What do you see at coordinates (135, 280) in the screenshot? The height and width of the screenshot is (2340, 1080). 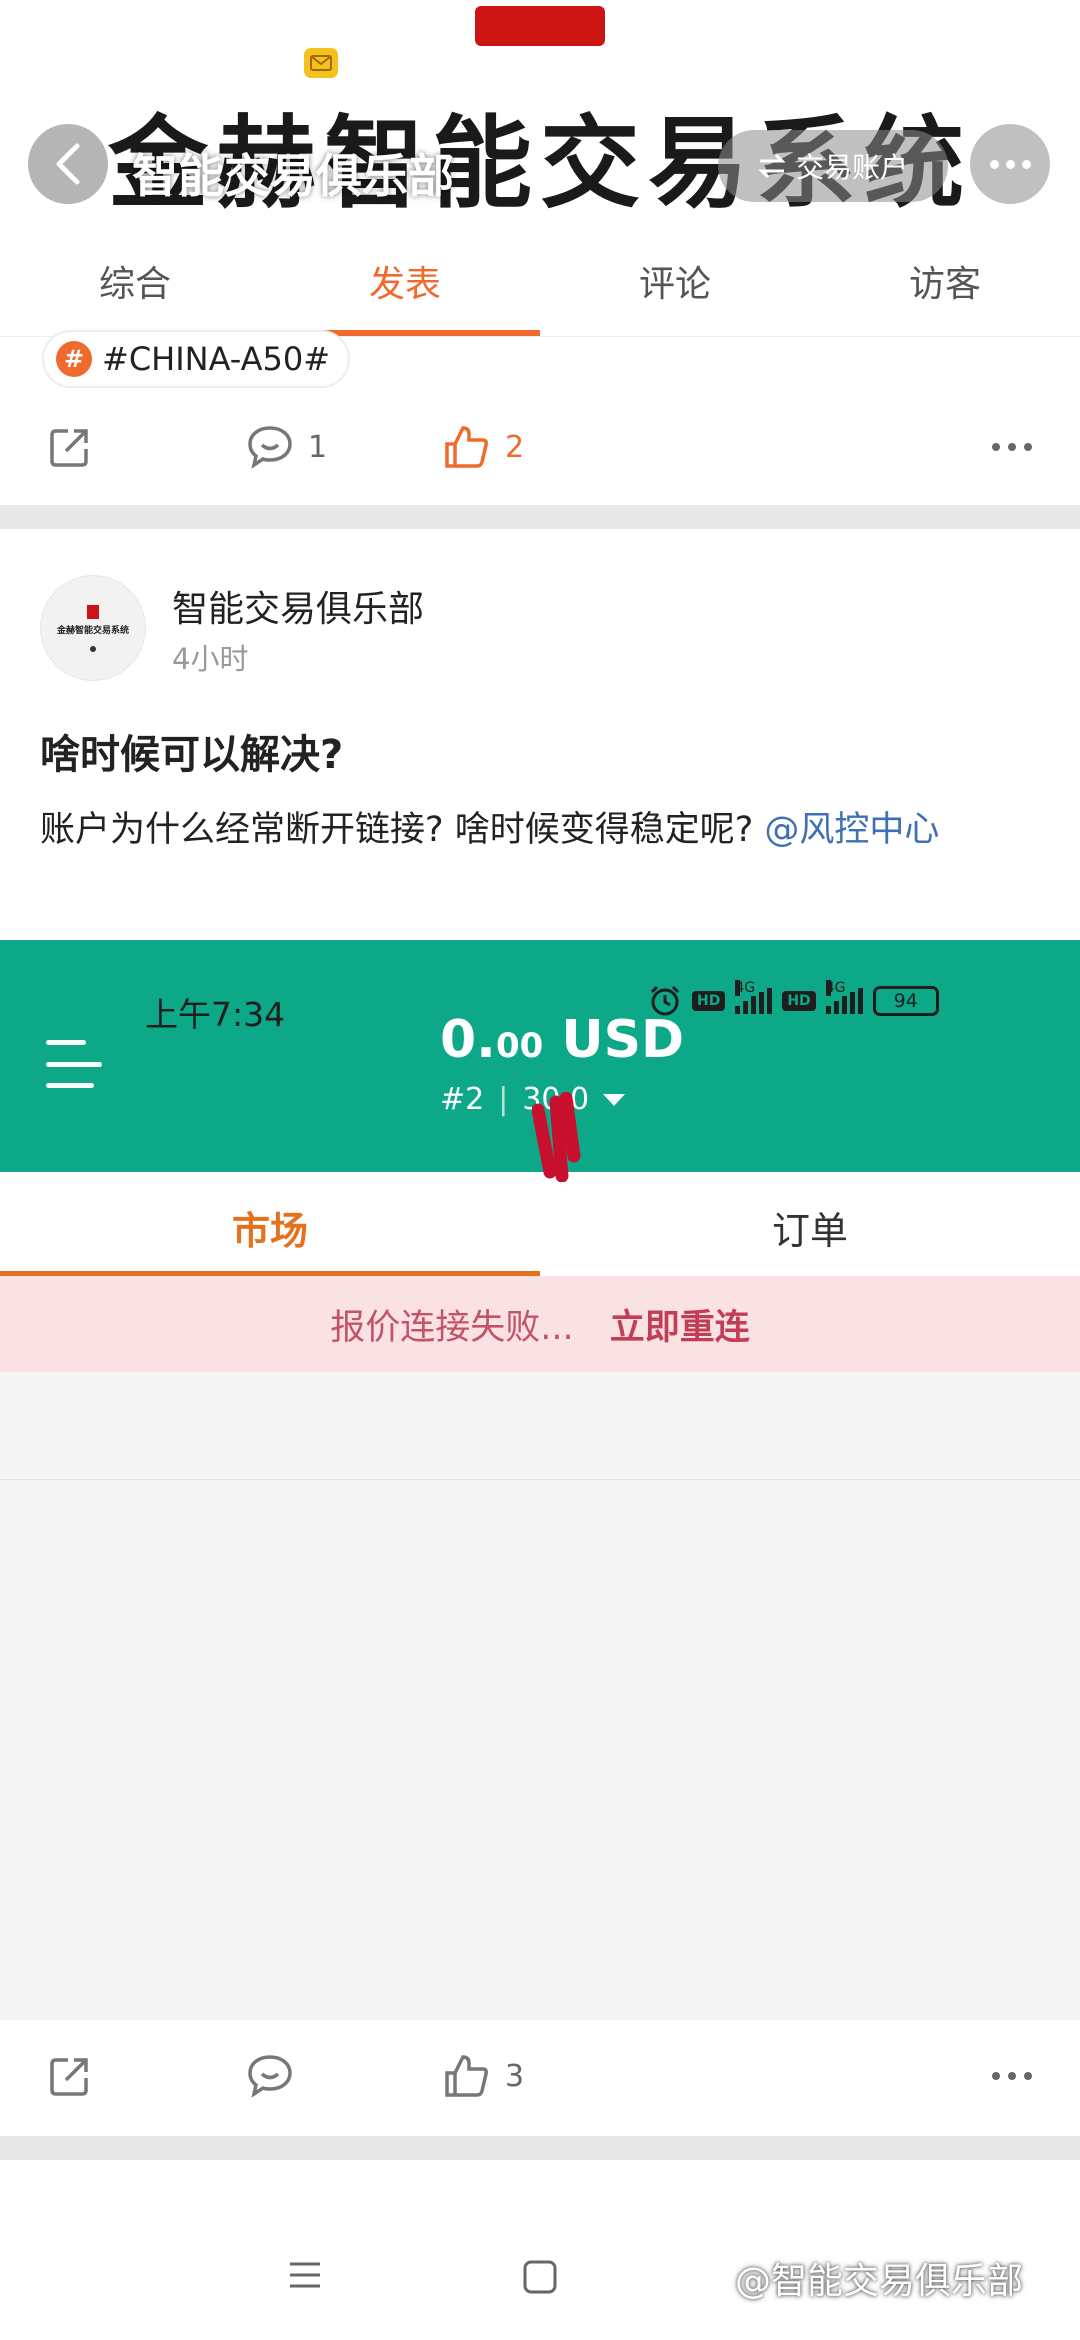 I see `tab-overview: 综合` at bounding box center [135, 280].